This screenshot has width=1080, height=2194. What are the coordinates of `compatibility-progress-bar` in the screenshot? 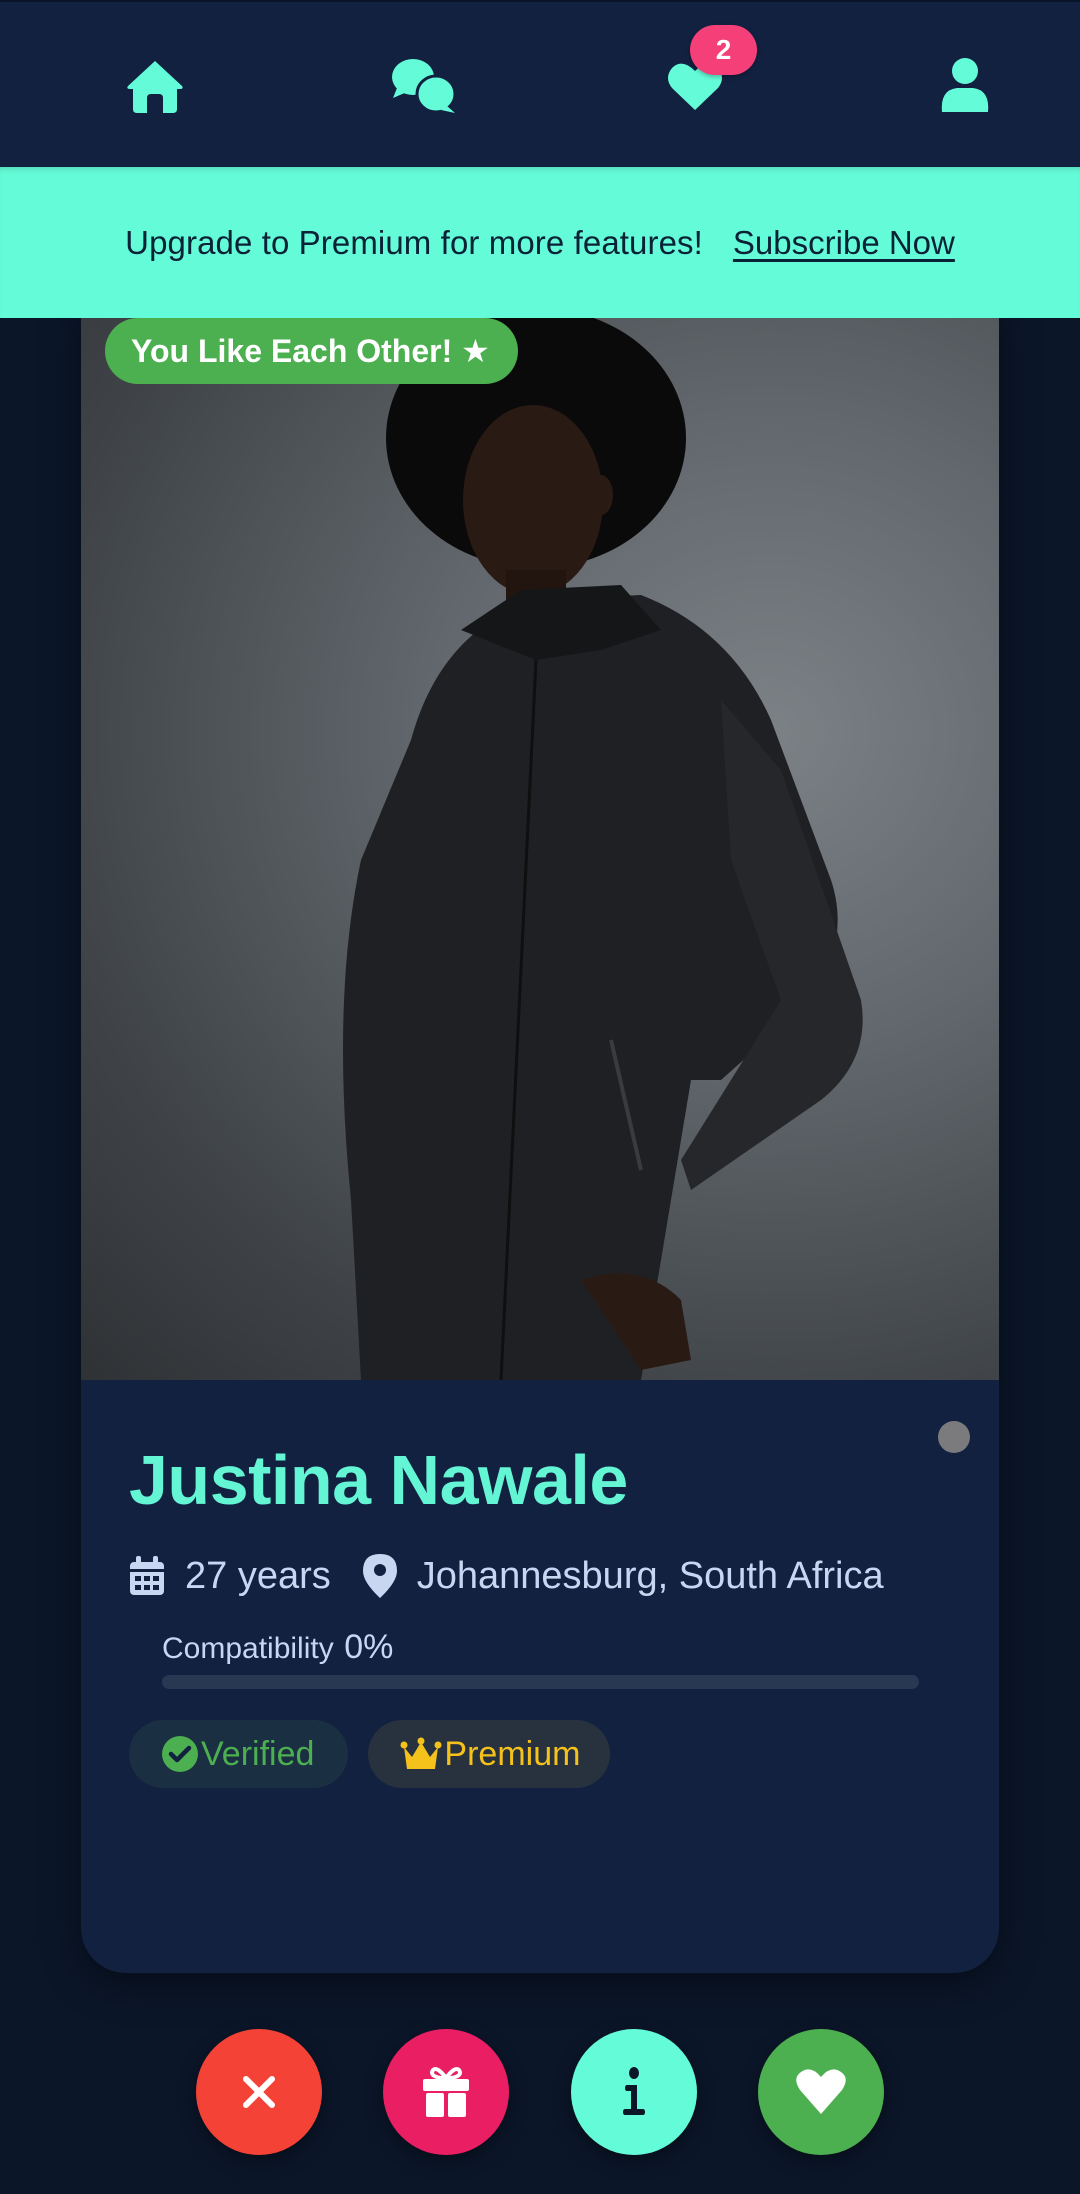 It's located at (540, 1682).